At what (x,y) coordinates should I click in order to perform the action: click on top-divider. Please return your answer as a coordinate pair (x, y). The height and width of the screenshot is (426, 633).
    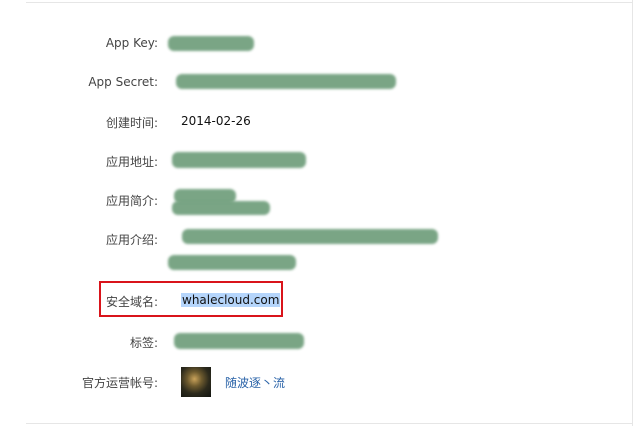
    Looking at the image, I should click on (329, 2).